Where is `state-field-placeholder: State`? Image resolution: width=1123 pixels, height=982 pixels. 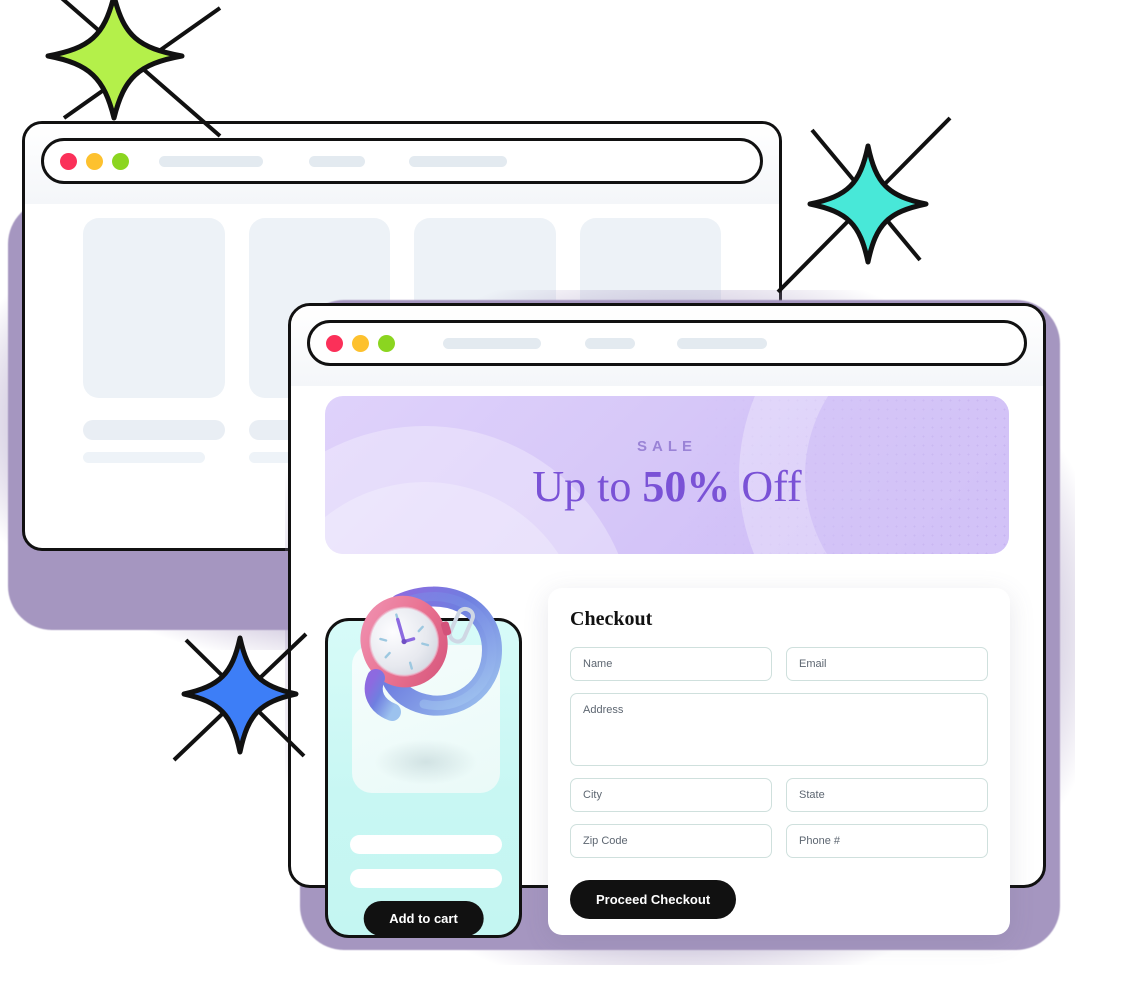 state-field-placeholder: State is located at coordinates (812, 795).